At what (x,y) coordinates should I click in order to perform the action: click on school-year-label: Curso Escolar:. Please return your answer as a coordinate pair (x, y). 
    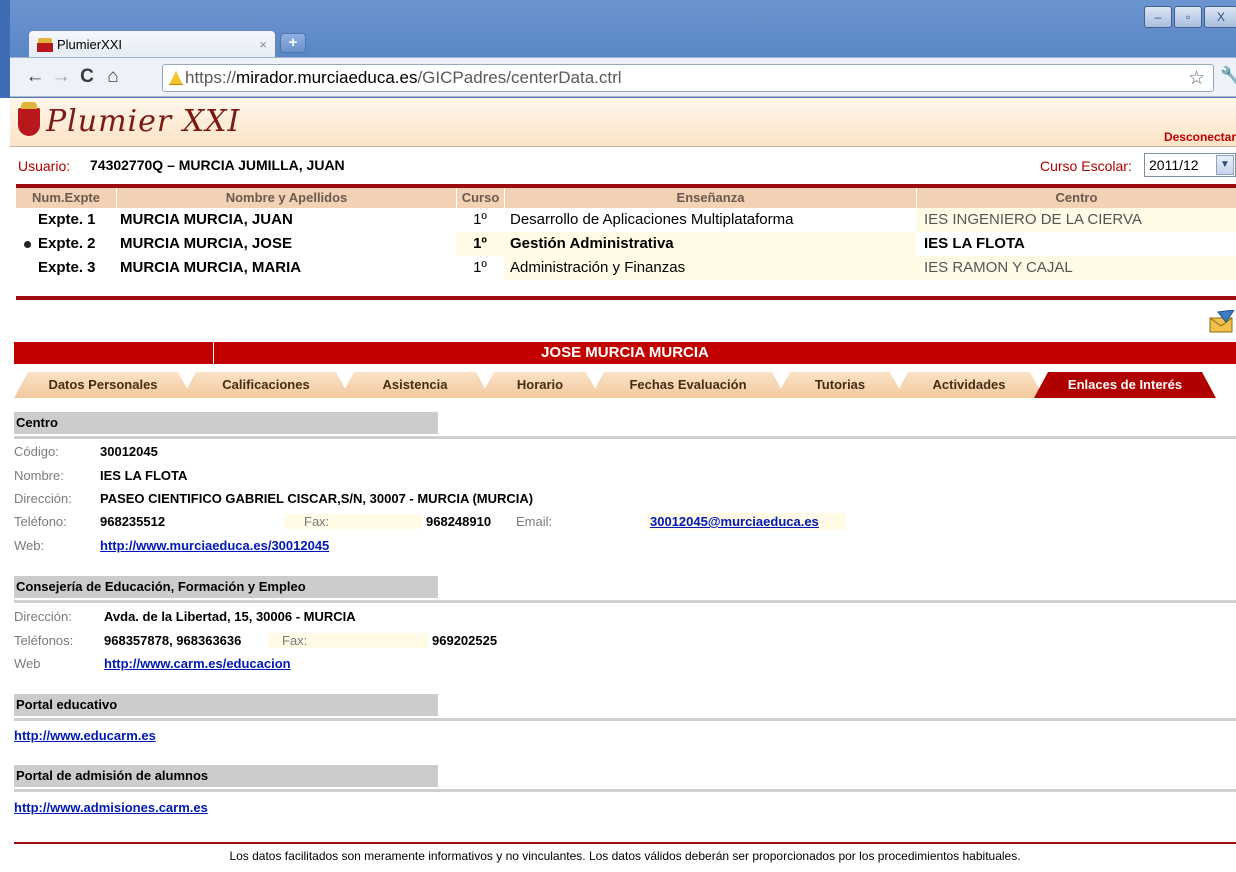
    Looking at the image, I should click on (1086, 166).